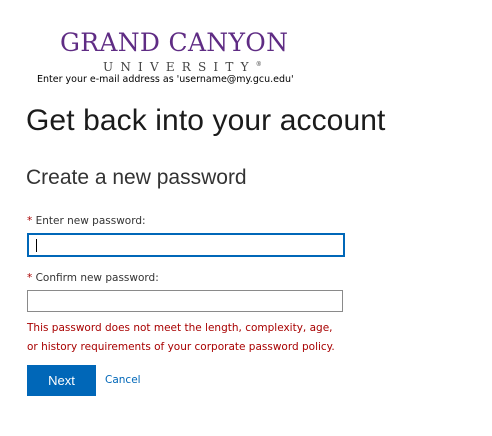 The image size is (492, 436). Describe the element at coordinates (206, 120) in the screenshot. I see `page-title: Get back into your account` at that location.